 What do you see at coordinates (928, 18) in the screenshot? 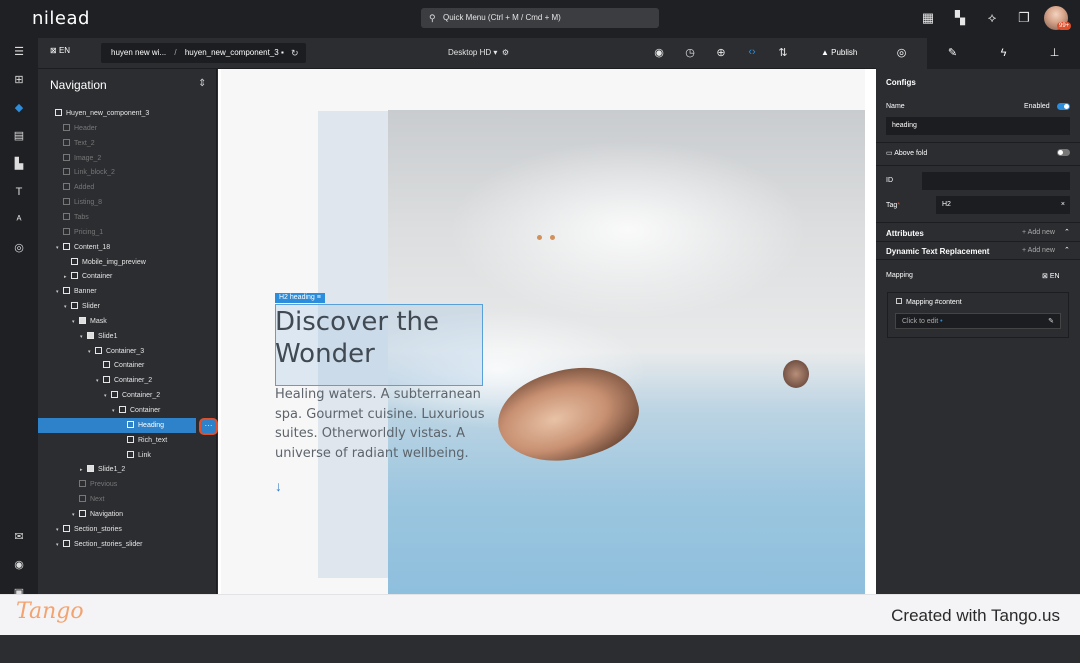
I see `calendar-icon: ▦` at bounding box center [928, 18].